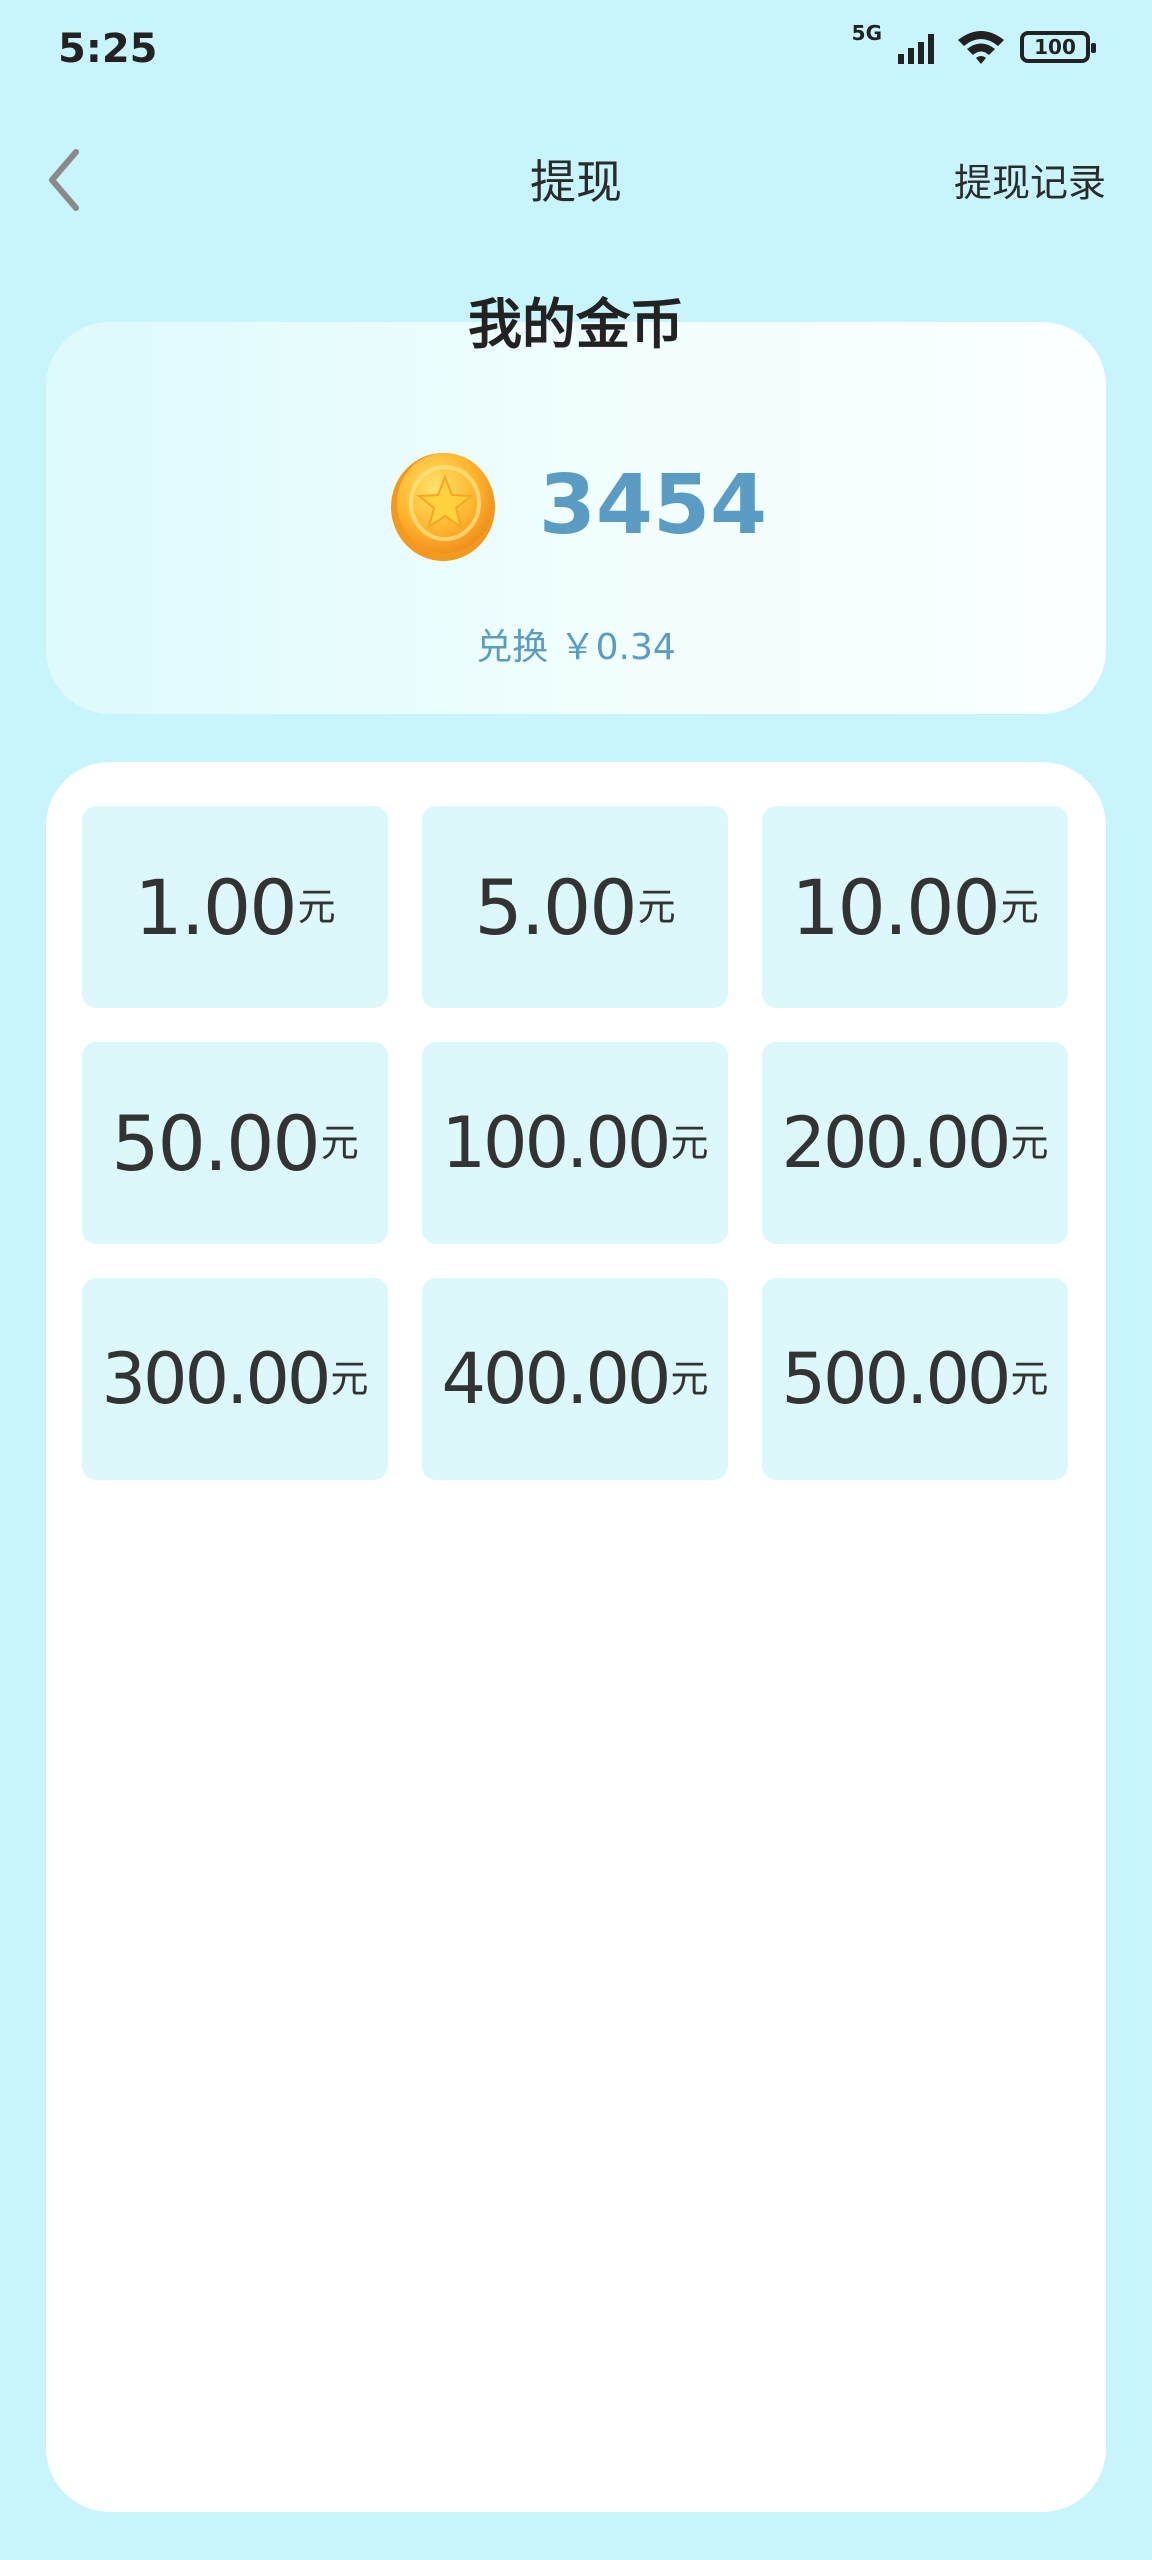  What do you see at coordinates (896, 1143) in the screenshot?
I see `amount-option-value: 200.00` at bounding box center [896, 1143].